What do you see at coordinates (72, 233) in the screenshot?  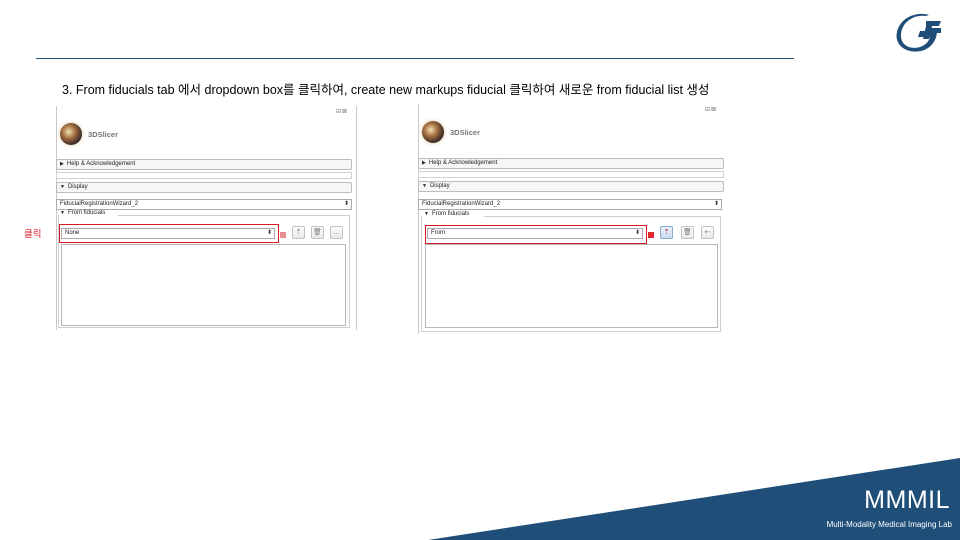 I see `fiducial-list-value: None` at bounding box center [72, 233].